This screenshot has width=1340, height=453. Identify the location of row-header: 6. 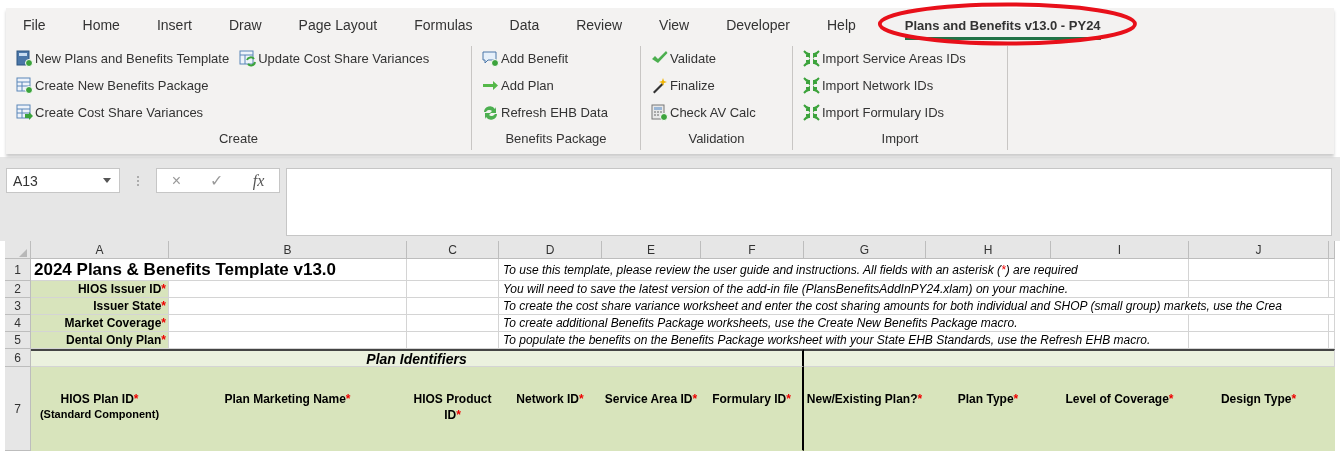
(18, 358).